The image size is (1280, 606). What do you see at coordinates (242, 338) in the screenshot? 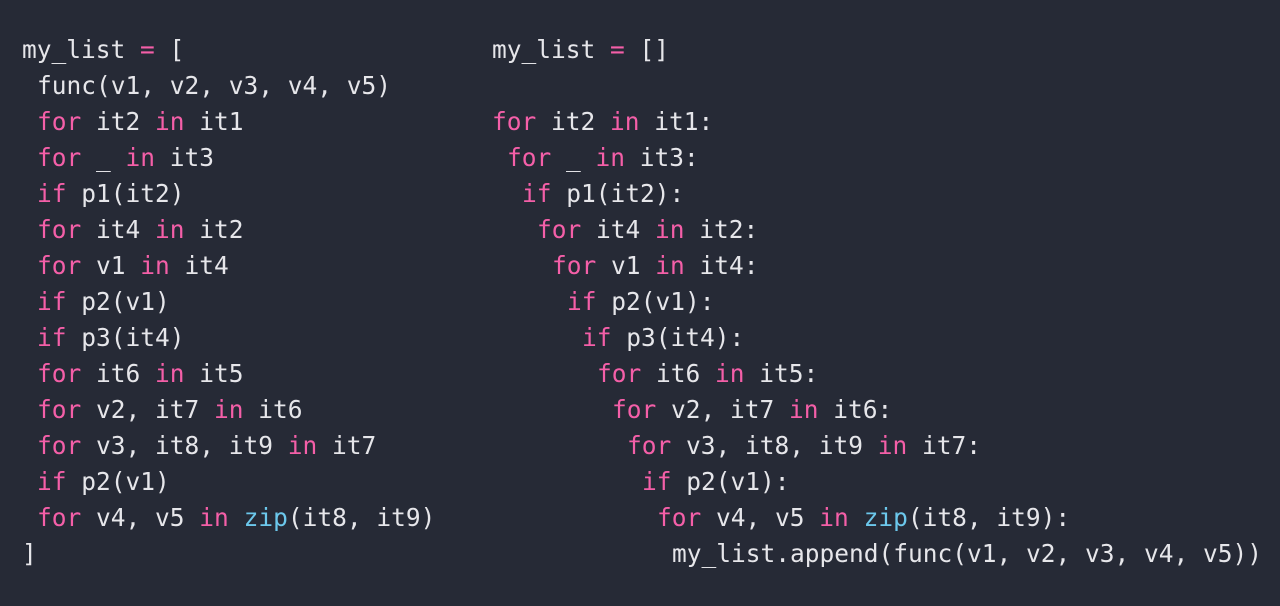
I see `code-line: if p3(it4)` at bounding box center [242, 338].